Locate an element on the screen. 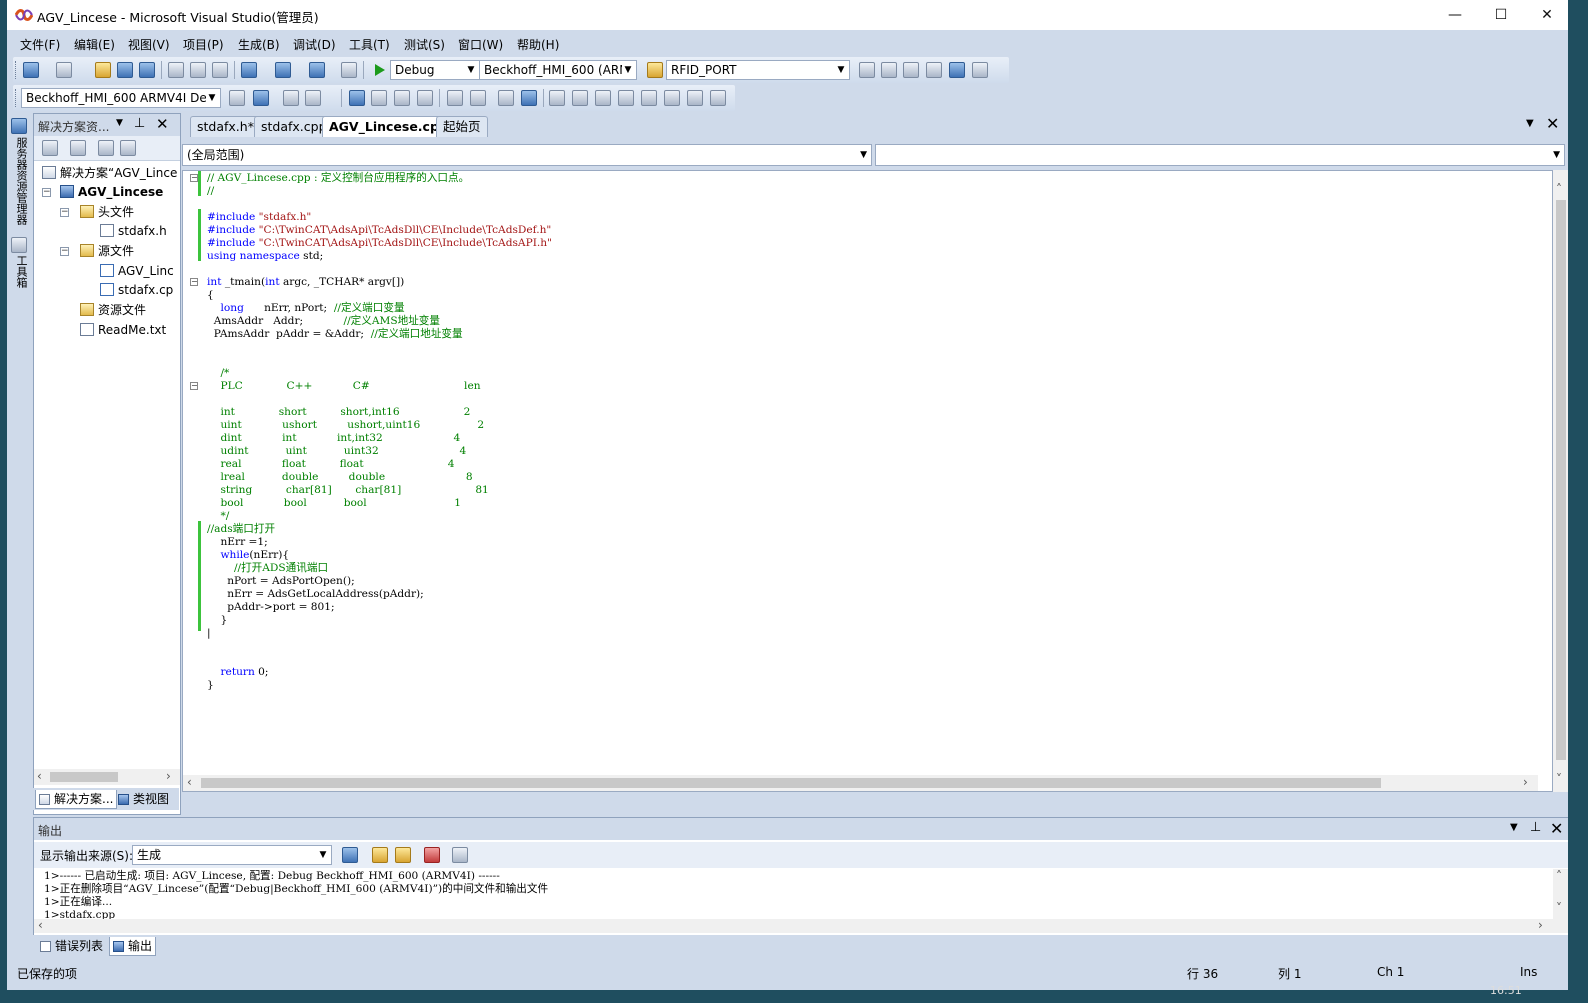 The image size is (1588, 1003). solution-explorer-hscrollbar: ‹ › is located at coordinates (107, 777).